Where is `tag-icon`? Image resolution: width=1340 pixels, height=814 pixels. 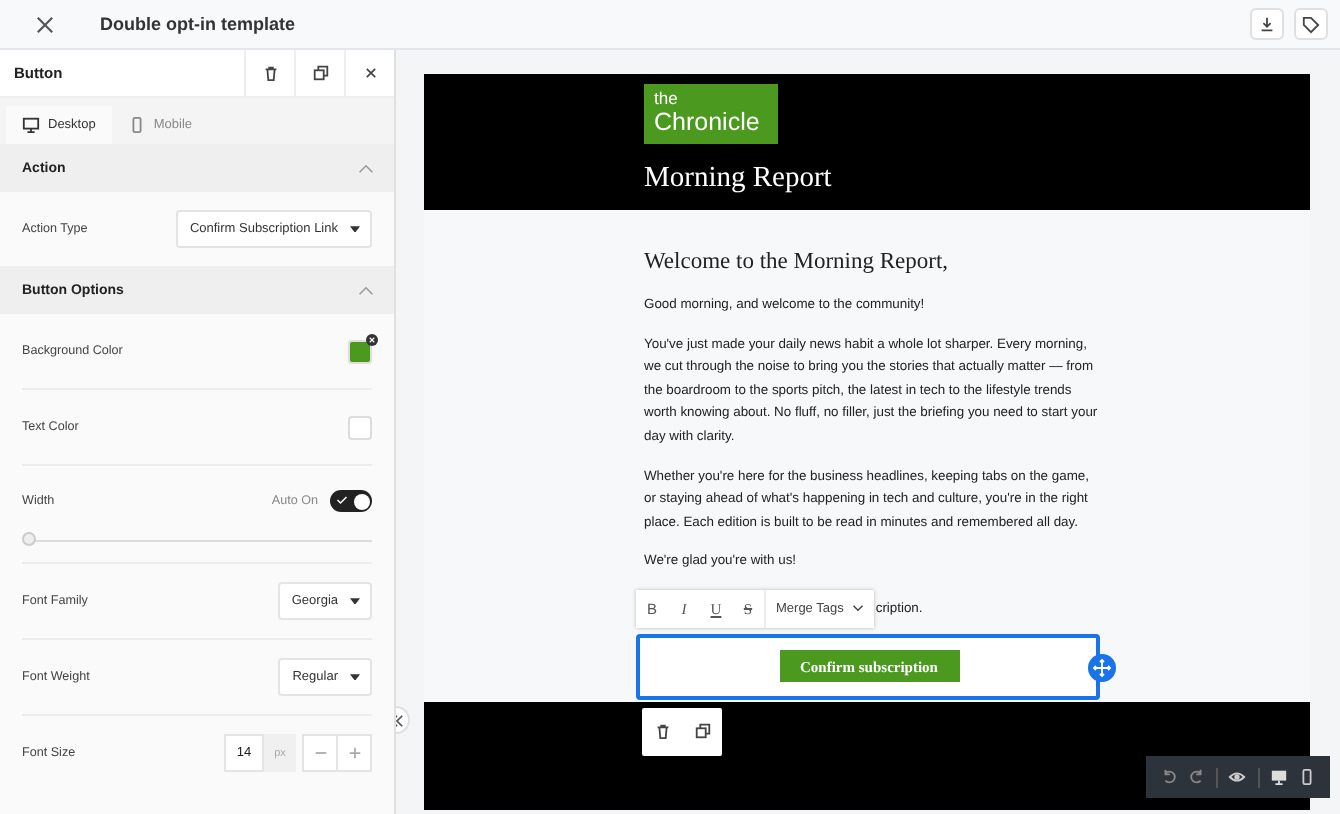 tag-icon is located at coordinates (1311, 24).